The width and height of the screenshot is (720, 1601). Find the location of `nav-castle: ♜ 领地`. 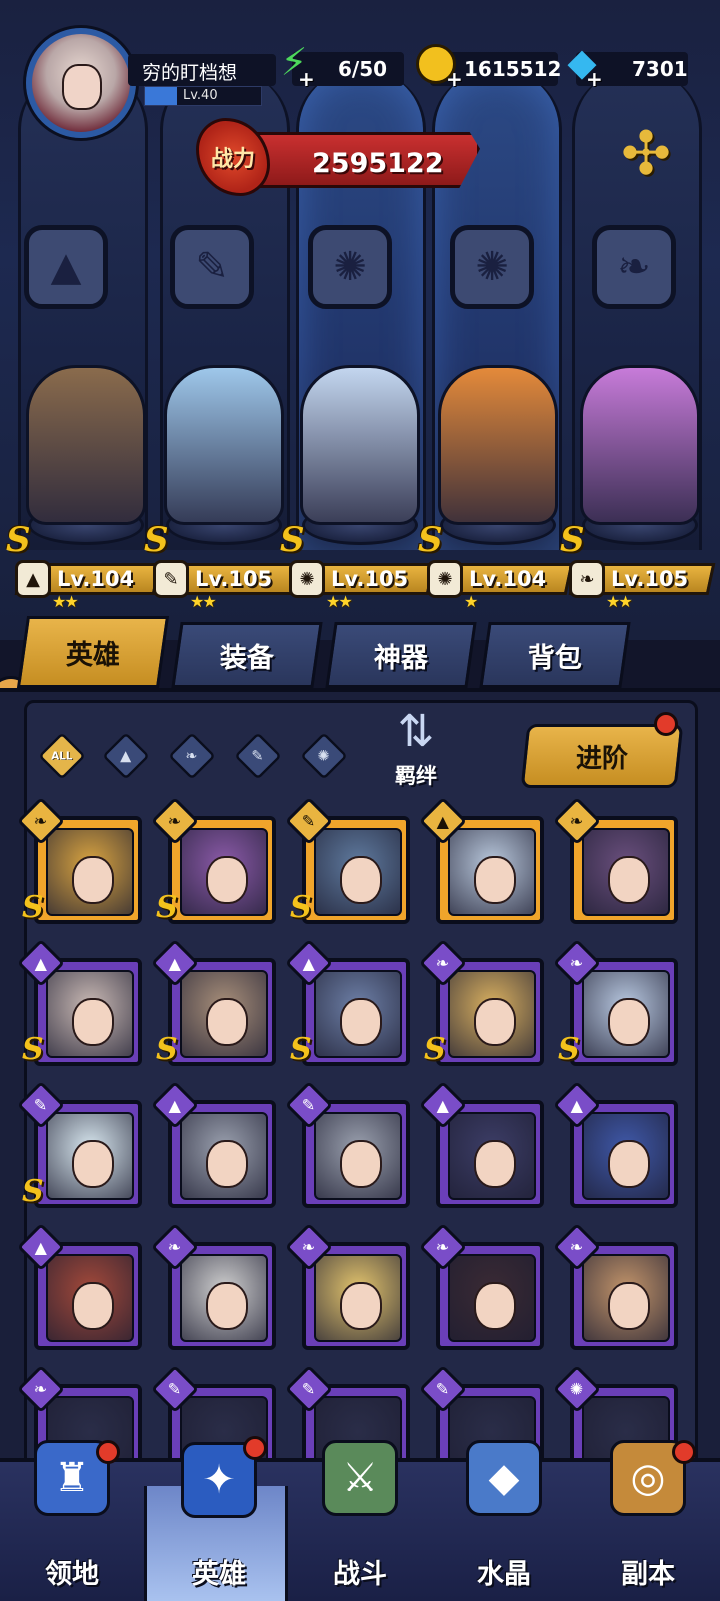

nav-castle: ♜ 领地 is located at coordinates (72, 1520).